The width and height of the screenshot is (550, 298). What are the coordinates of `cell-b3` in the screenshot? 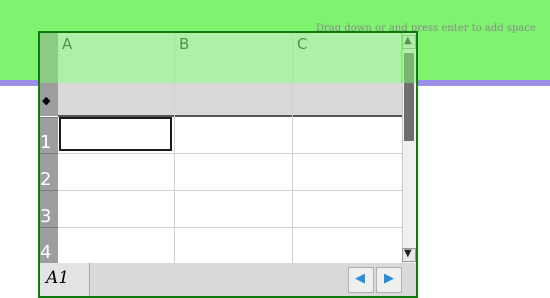 It's located at (233, 209).